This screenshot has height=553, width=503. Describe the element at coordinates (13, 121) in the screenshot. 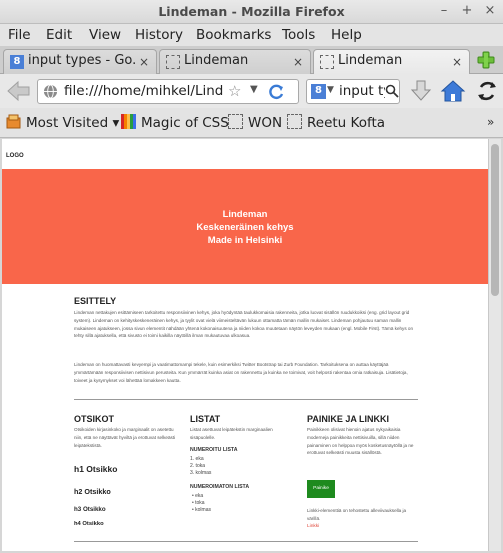

I see `most-visited-icon` at that location.